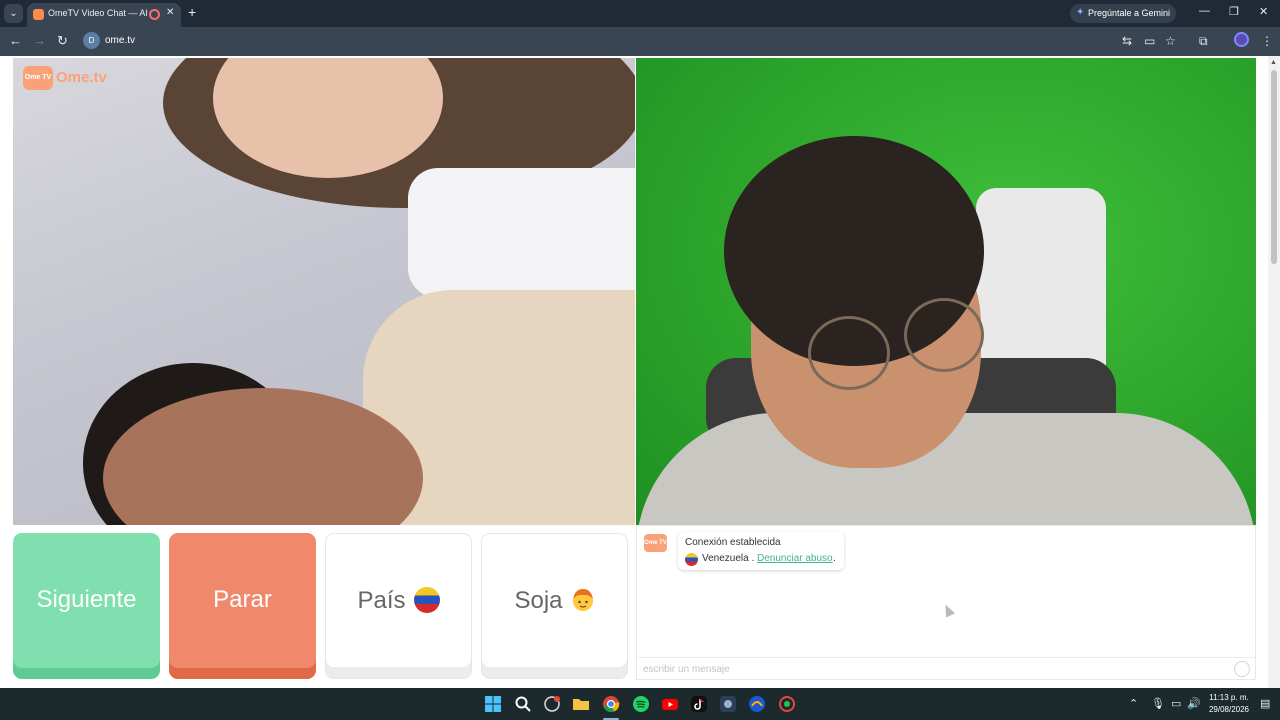  What do you see at coordinates (81, 77) in the screenshot?
I see `ometv-logo-text: Ome.tv` at bounding box center [81, 77].